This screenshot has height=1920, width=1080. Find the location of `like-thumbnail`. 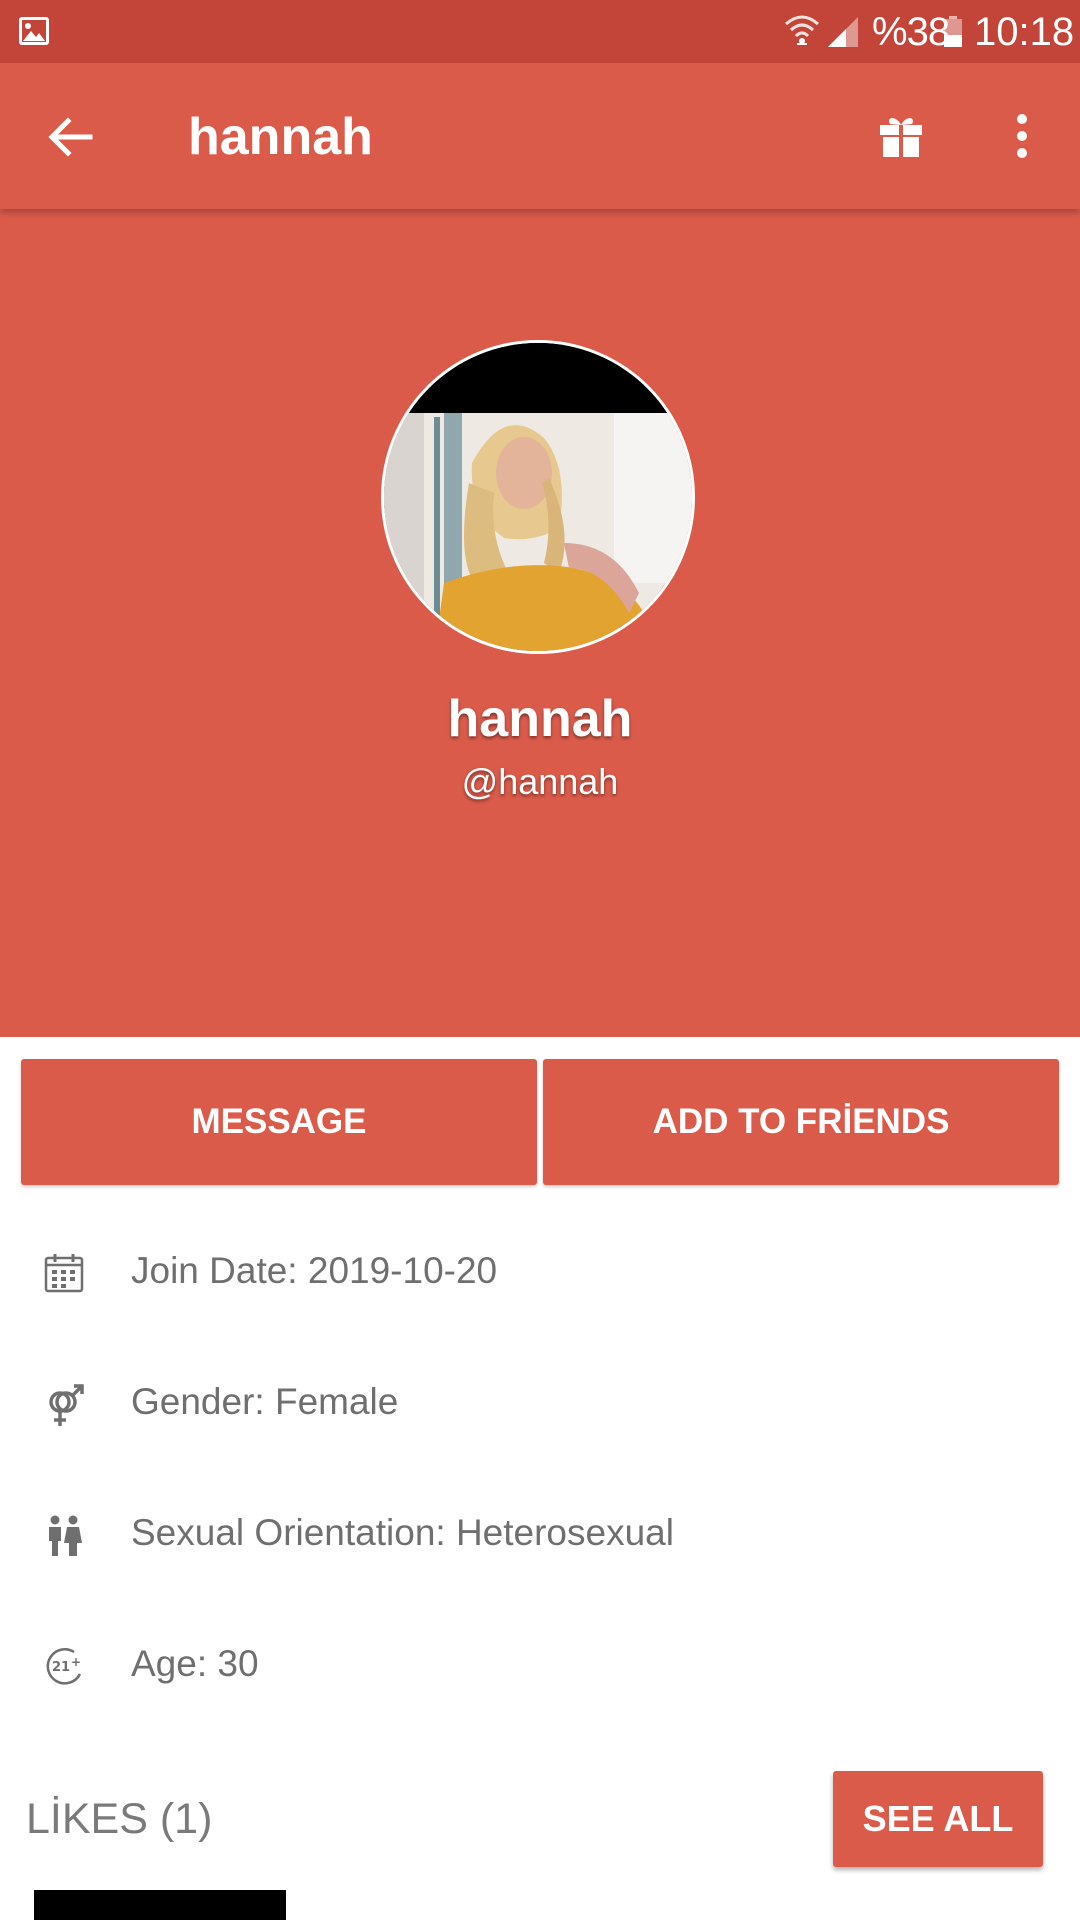

like-thumbnail is located at coordinates (160, 1905).